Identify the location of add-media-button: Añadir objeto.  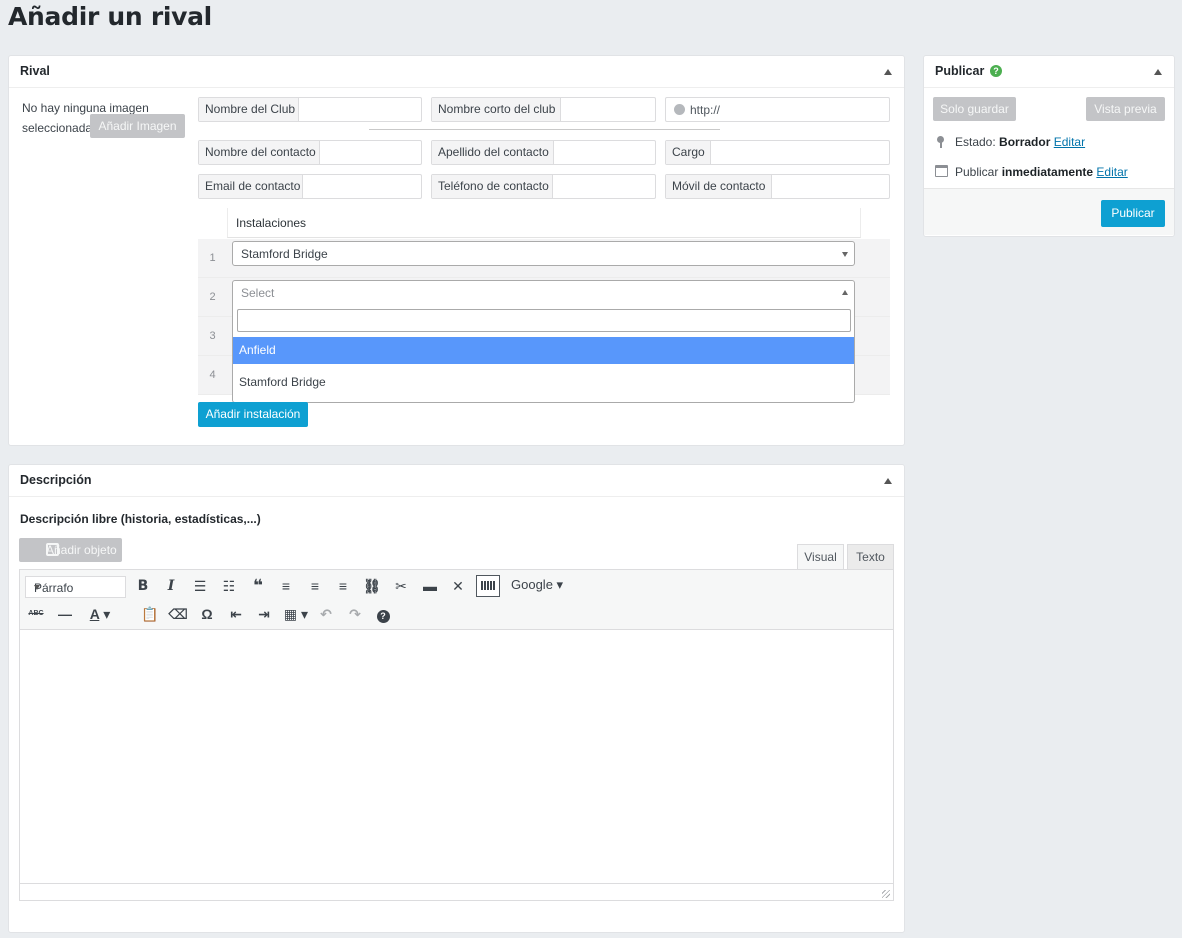
(70, 550).